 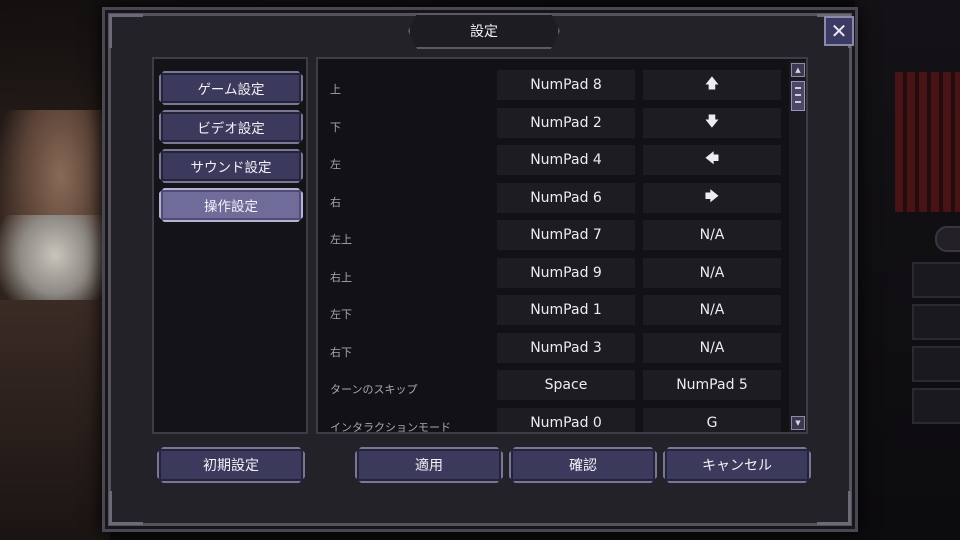 What do you see at coordinates (231, 205) in the screenshot?
I see `tab-control-settings: 操作設定` at bounding box center [231, 205].